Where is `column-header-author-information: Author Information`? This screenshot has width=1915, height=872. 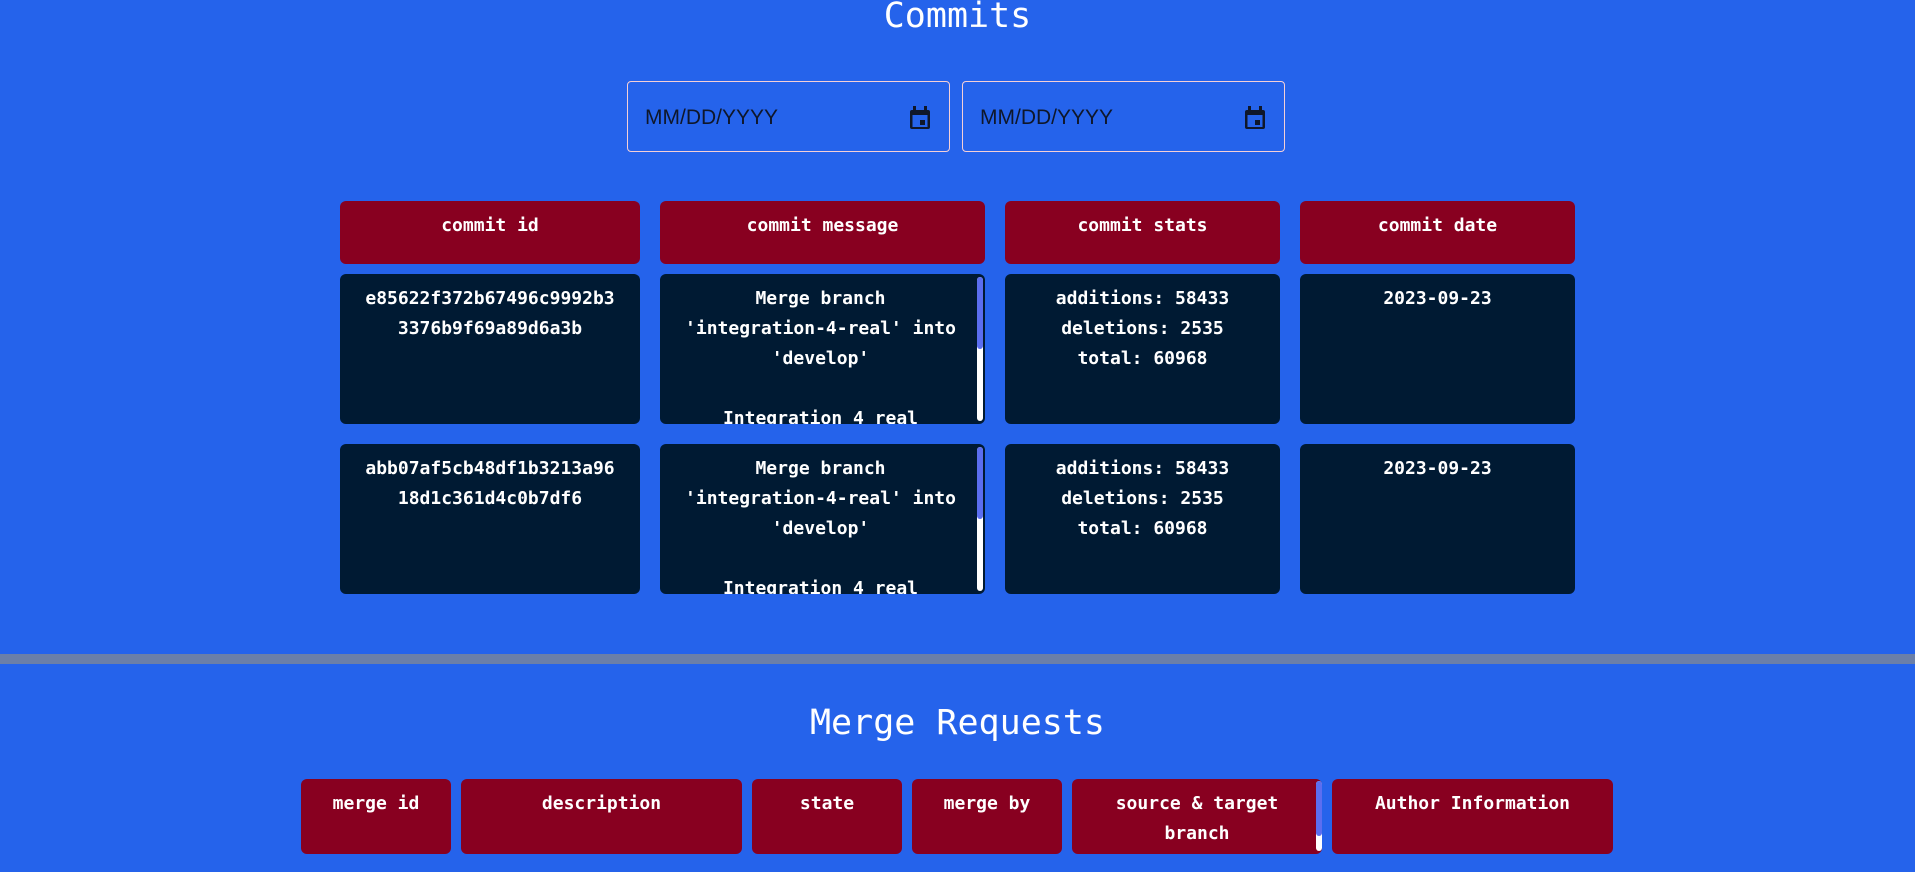
column-header-author-information: Author Information is located at coordinates (1472, 816).